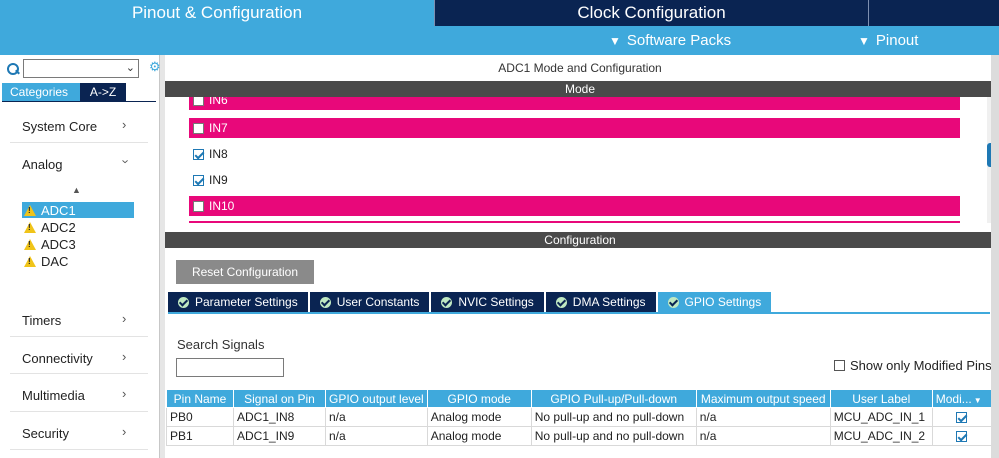 The height and width of the screenshot is (458, 999). I want to click on search-icon, so click(13, 69).